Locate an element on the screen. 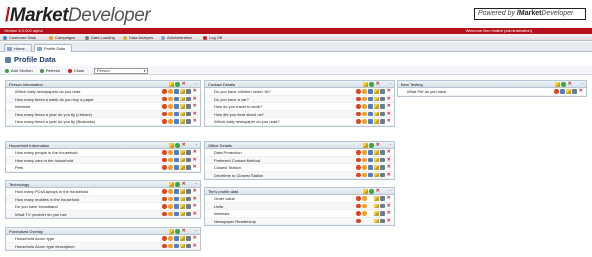 This screenshot has height=257, width=592. refresh-button: Refresh is located at coordinates (50, 70).